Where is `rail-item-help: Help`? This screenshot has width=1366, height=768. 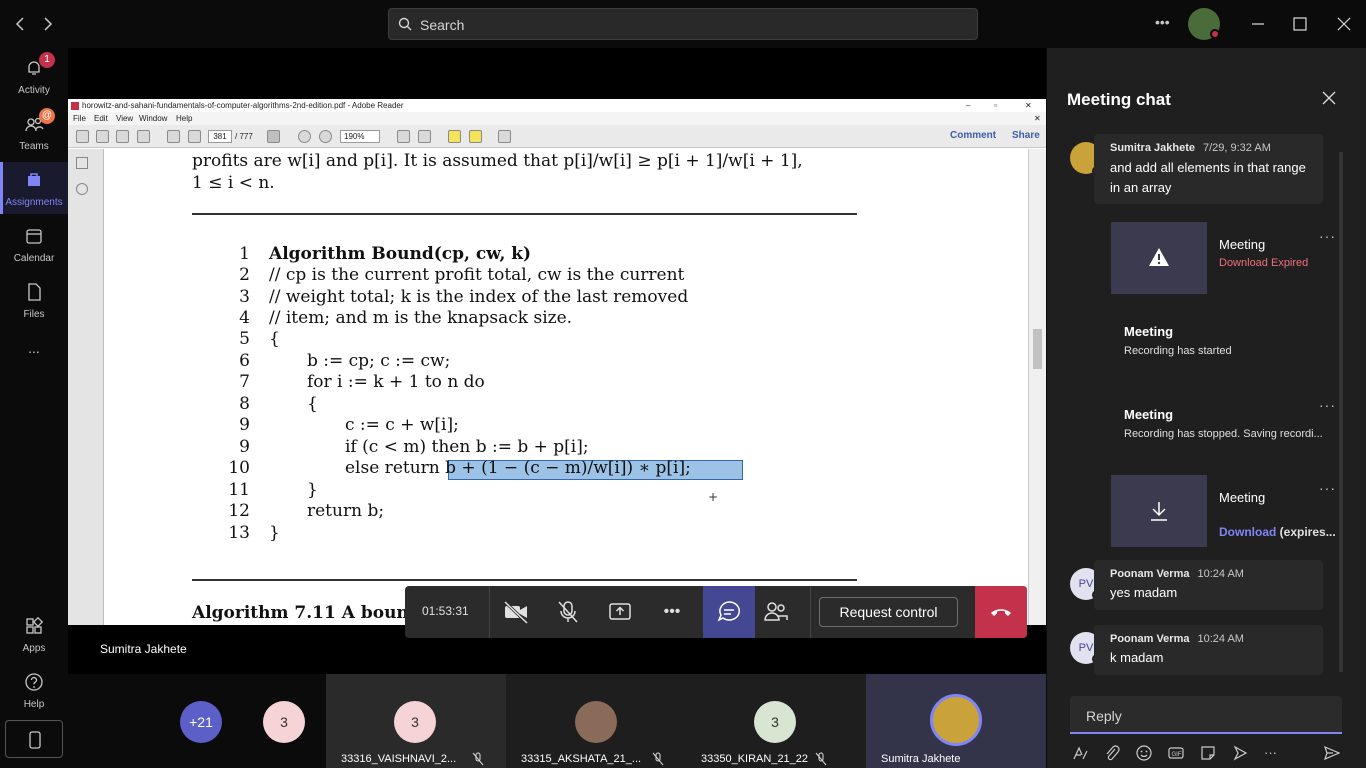 rail-item-help: Help is located at coordinates (34, 690).